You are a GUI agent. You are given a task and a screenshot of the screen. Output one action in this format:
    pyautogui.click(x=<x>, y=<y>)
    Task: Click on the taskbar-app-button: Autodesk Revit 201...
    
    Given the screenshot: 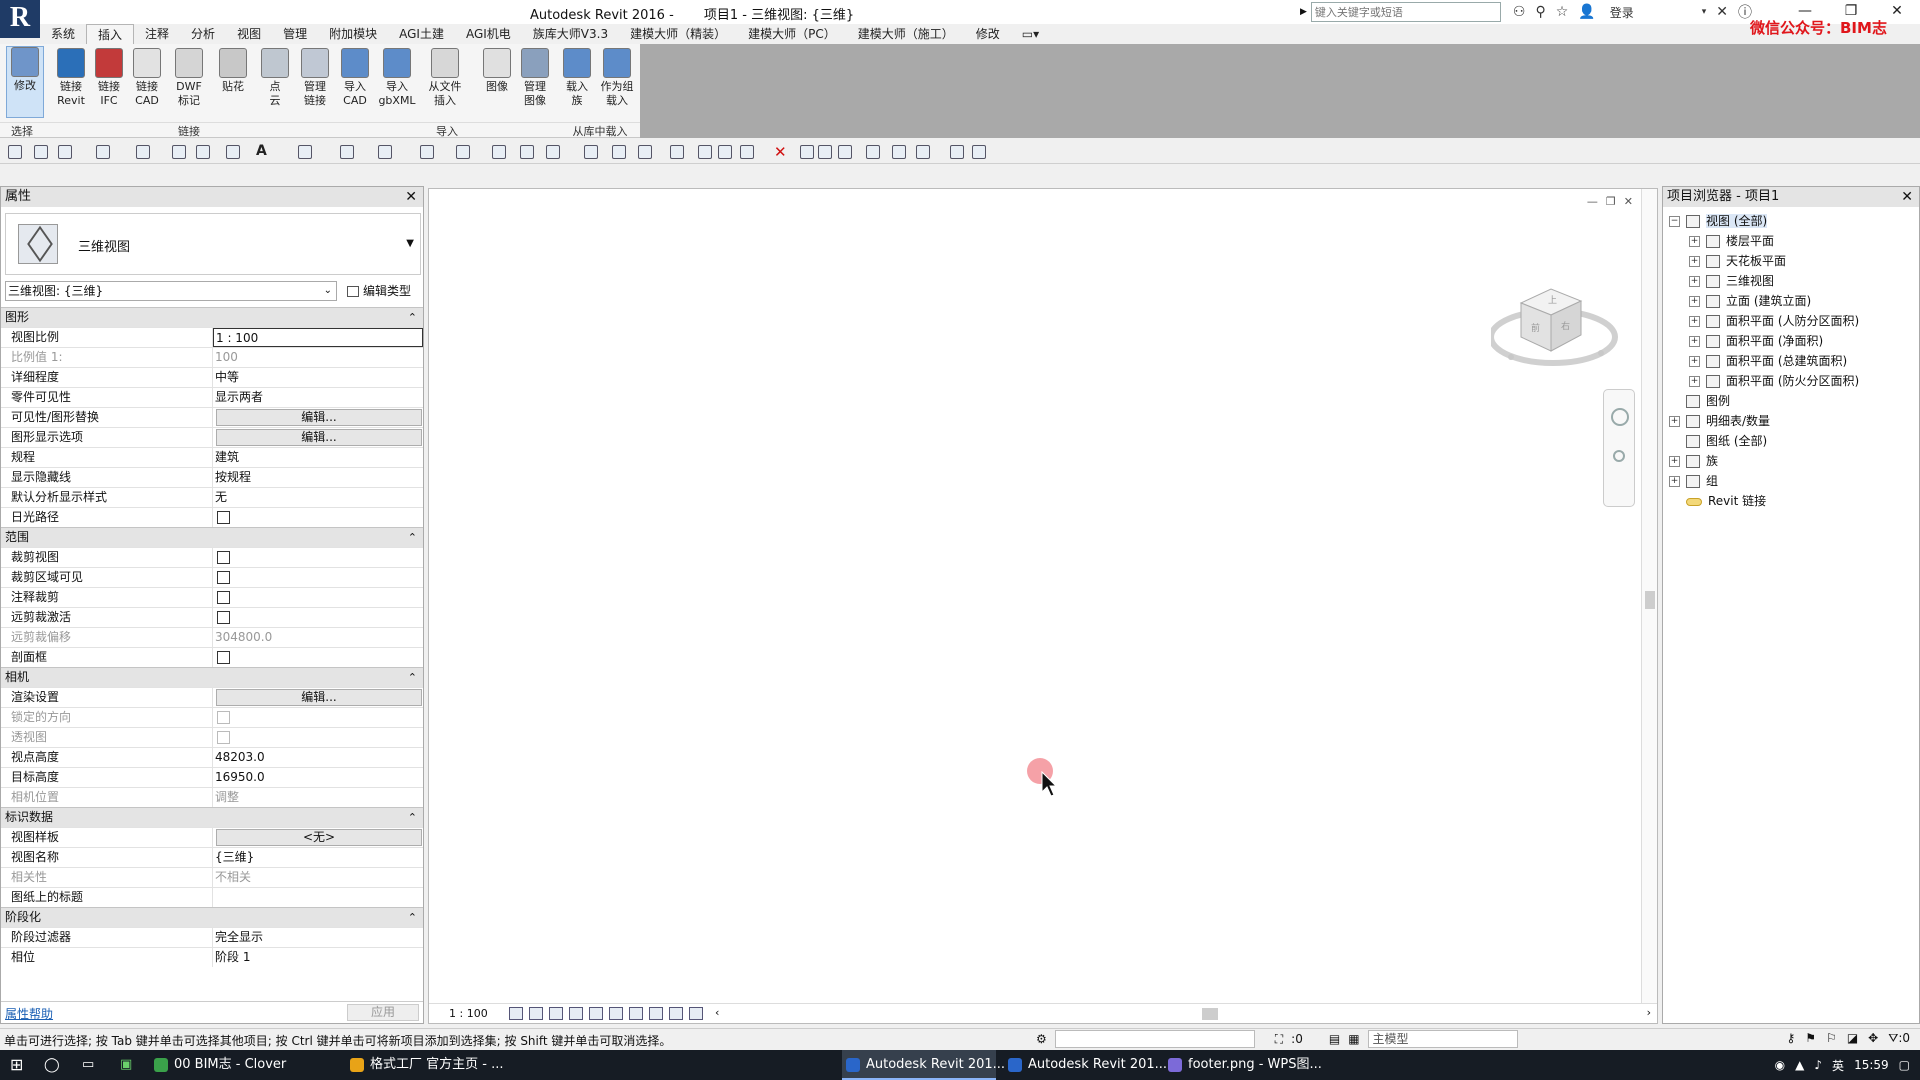 What is the action you would take?
    pyautogui.click(x=1085, y=1065)
    